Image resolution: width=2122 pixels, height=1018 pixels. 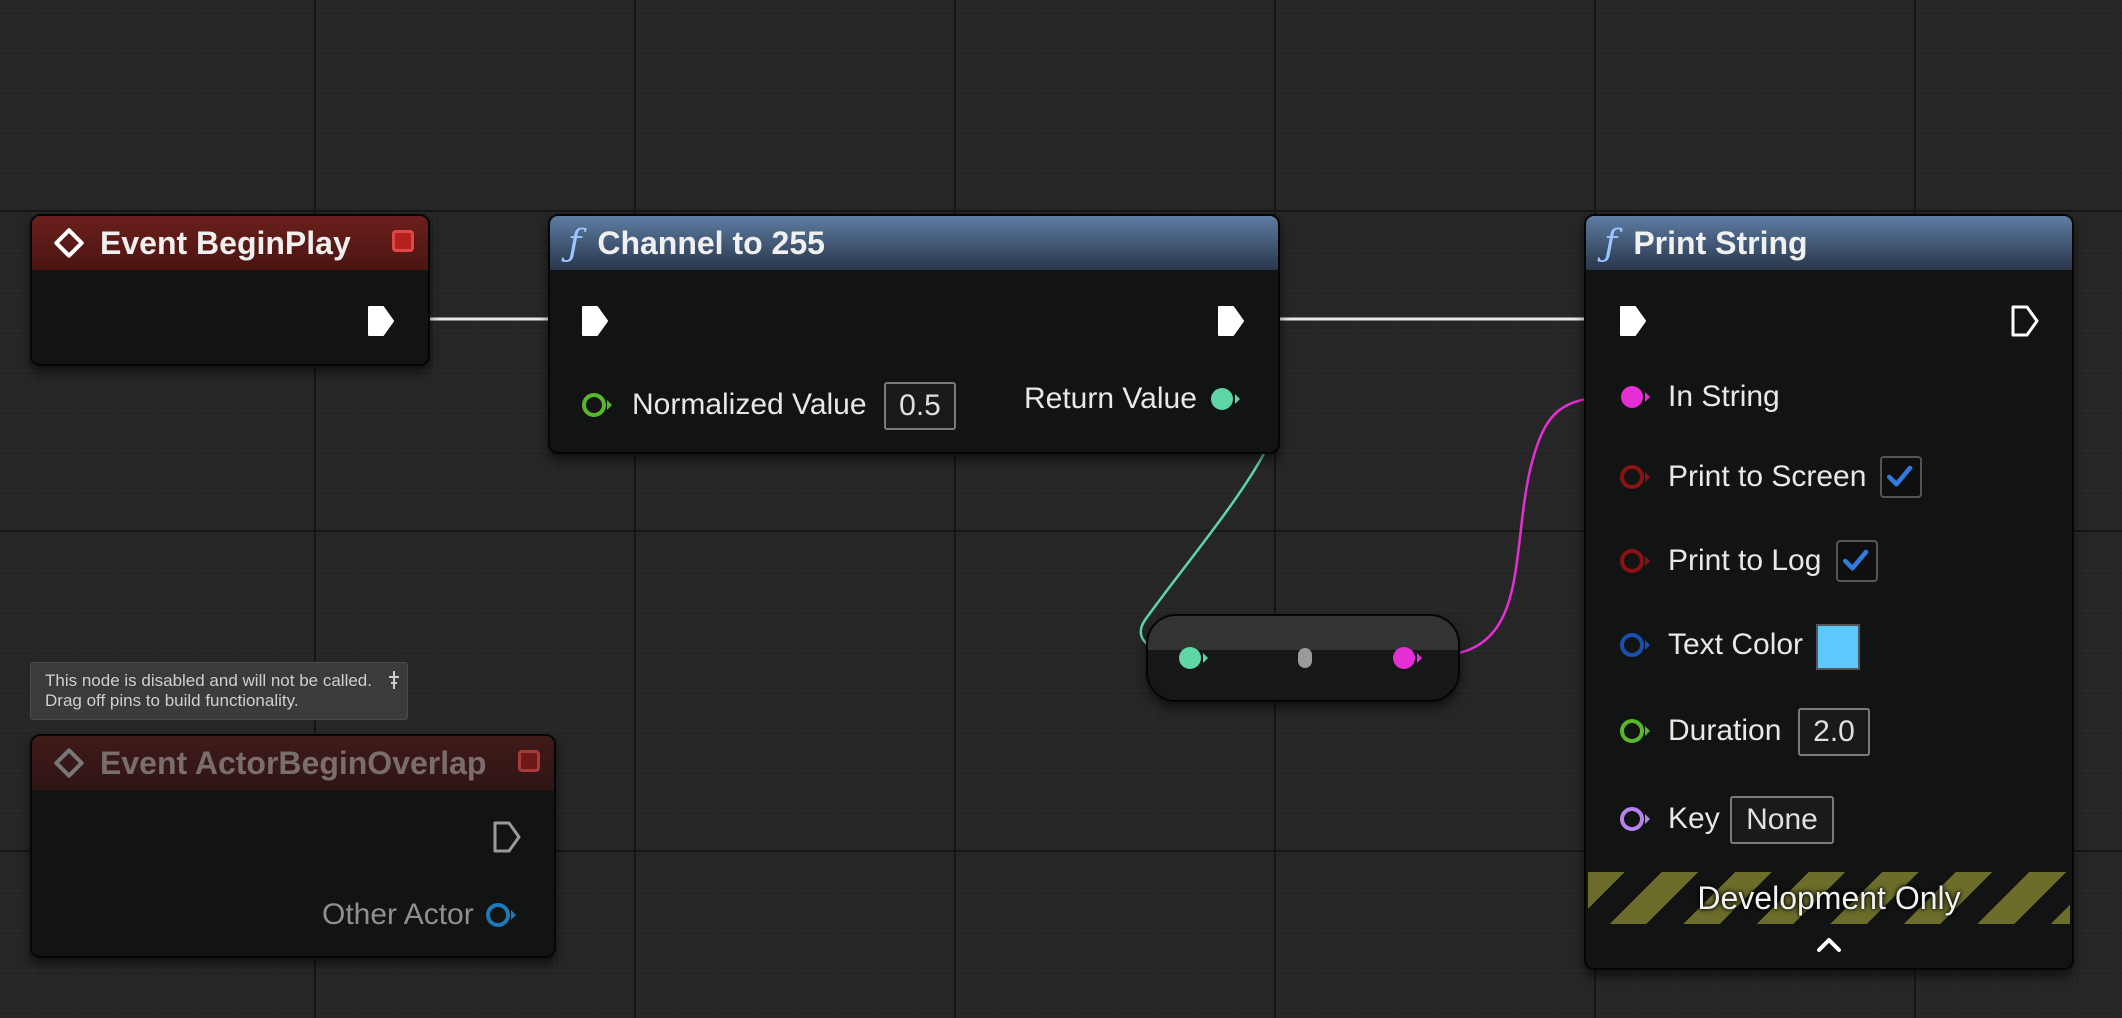 I want to click on pin-label-key: Key, so click(x=1694, y=818).